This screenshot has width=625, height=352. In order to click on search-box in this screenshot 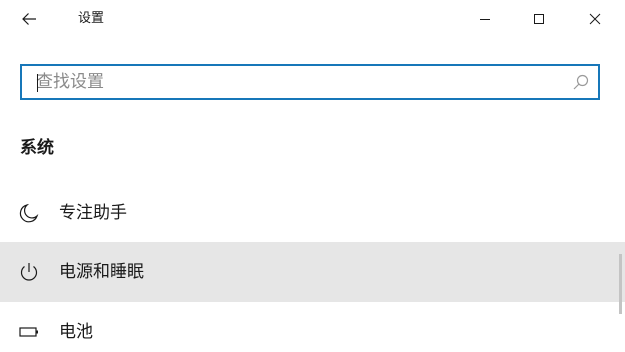, I will do `click(310, 82)`.